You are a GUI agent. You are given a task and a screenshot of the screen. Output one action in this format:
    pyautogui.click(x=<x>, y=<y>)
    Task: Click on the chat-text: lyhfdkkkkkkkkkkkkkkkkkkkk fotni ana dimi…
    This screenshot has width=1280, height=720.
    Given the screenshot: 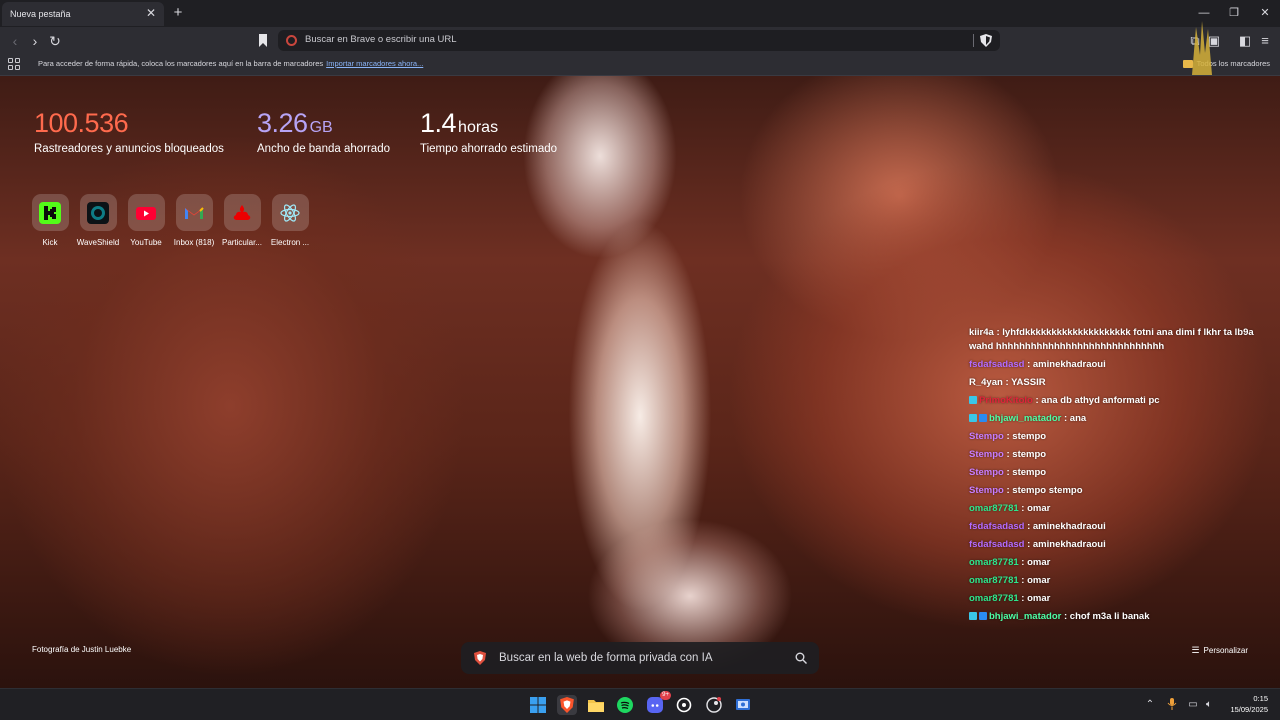 What is the action you would take?
    pyautogui.click(x=1111, y=339)
    